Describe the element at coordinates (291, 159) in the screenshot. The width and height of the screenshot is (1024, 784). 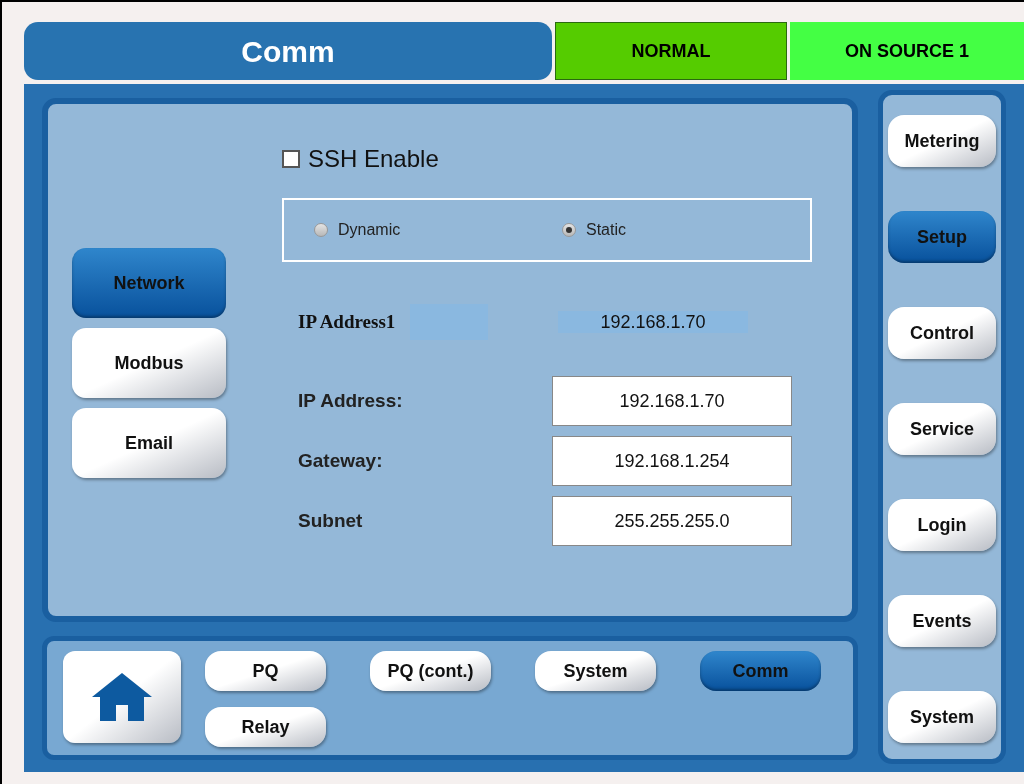
I see `ssh-checkbox` at that location.